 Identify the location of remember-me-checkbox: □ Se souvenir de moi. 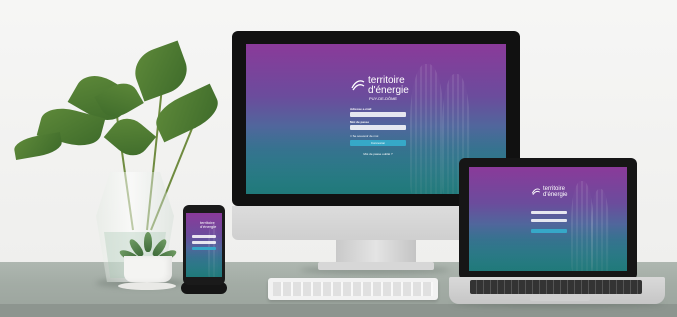
(364, 136).